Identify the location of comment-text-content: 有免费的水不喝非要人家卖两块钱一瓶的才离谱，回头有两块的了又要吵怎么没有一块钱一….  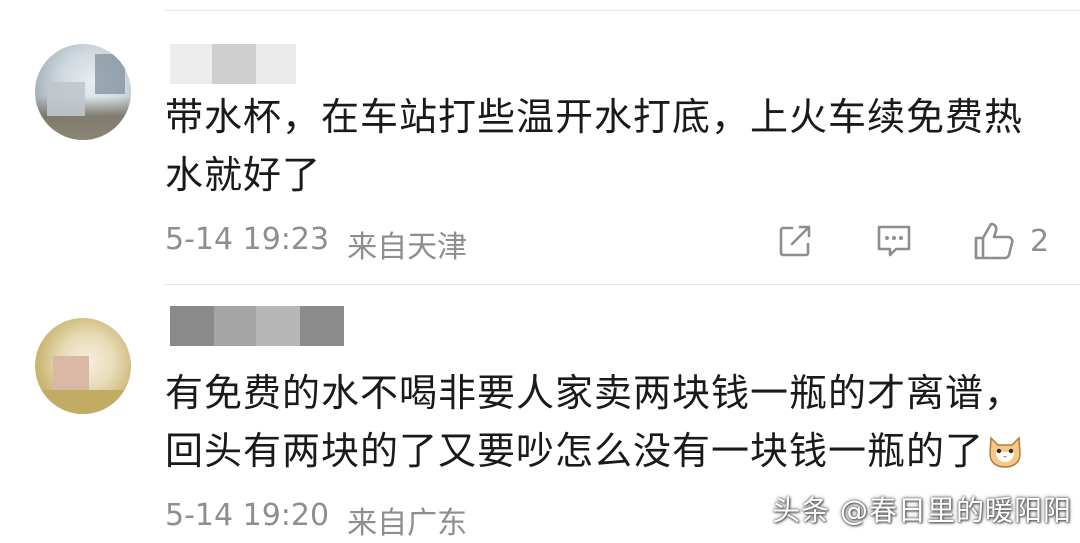
(594, 422).